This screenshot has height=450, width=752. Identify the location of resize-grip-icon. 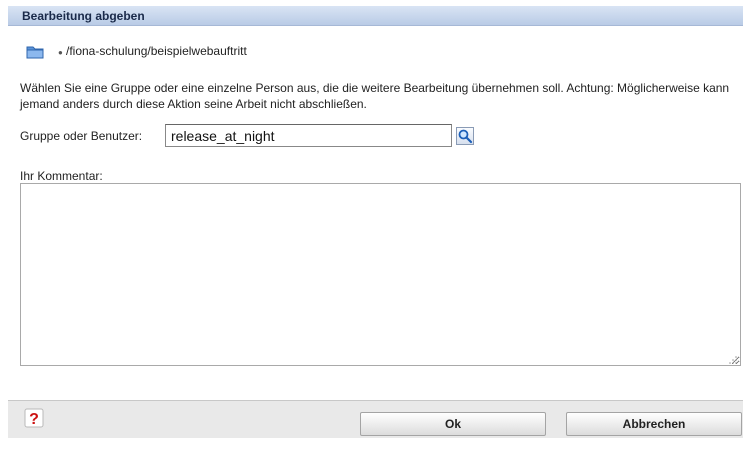
(733, 359).